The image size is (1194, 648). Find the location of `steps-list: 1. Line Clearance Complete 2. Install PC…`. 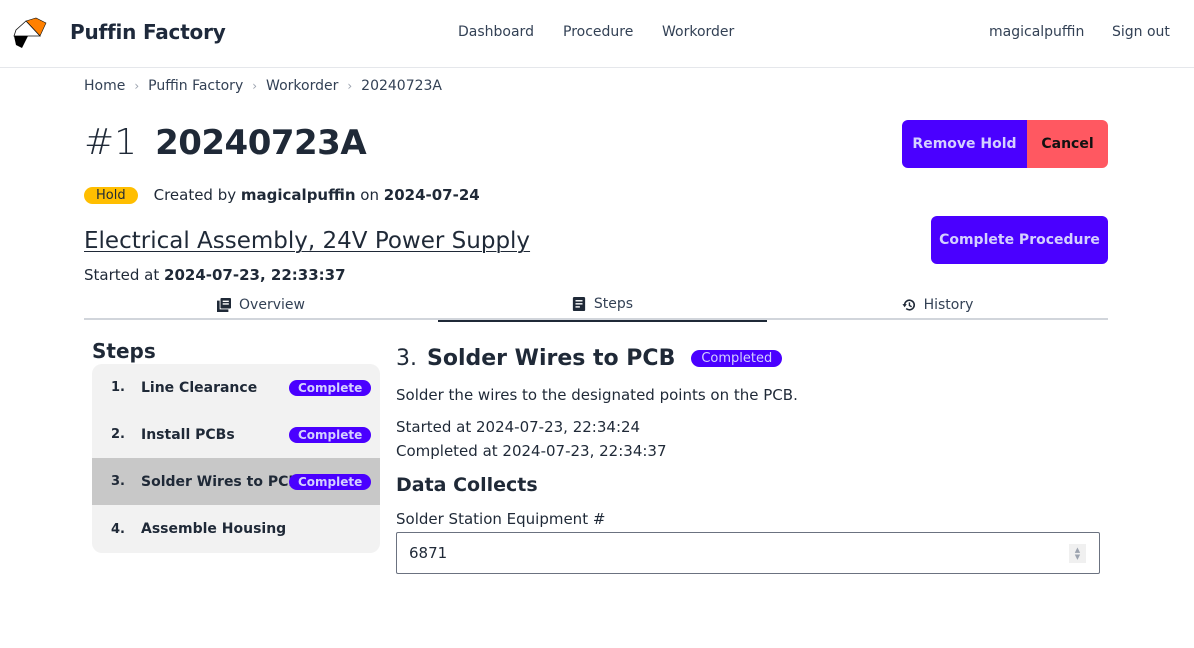

steps-list: 1. Line Clearance Complete 2. Install PC… is located at coordinates (236, 458).